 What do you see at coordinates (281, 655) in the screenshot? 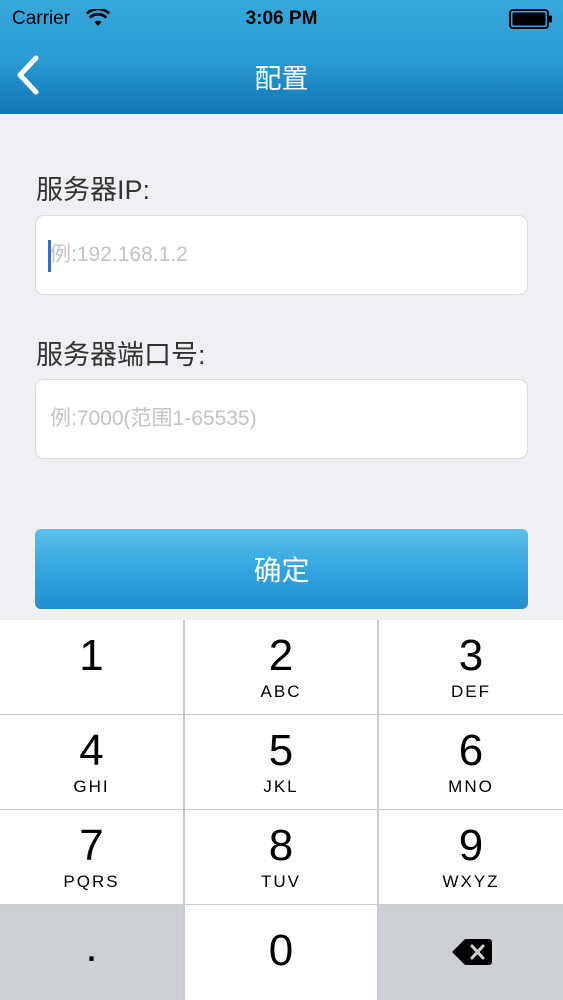
I see `key-digit: 2` at bounding box center [281, 655].